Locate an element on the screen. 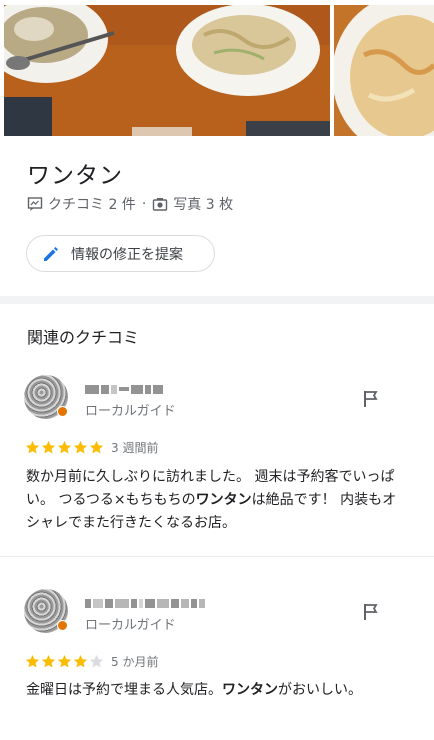  review-icon is located at coordinates (35, 204).